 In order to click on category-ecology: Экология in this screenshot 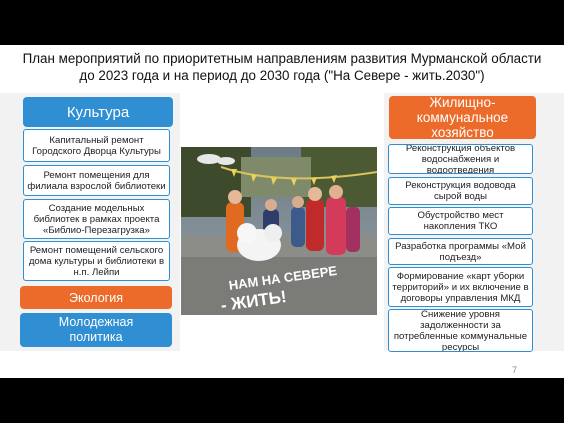, I will do `click(96, 297)`.